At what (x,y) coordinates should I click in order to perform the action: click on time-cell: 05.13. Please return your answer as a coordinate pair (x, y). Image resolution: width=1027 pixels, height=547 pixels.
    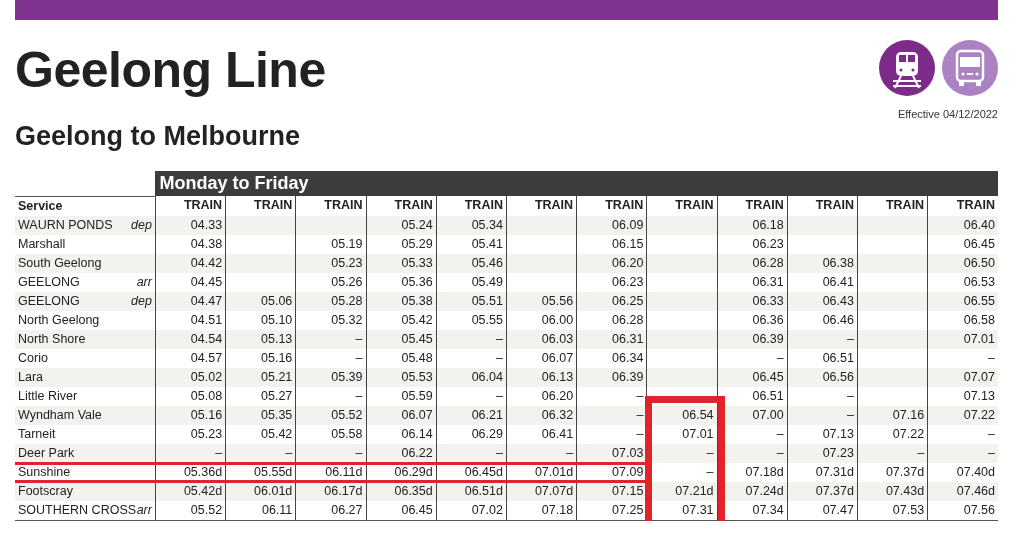
    Looking at the image, I should click on (277, 338).